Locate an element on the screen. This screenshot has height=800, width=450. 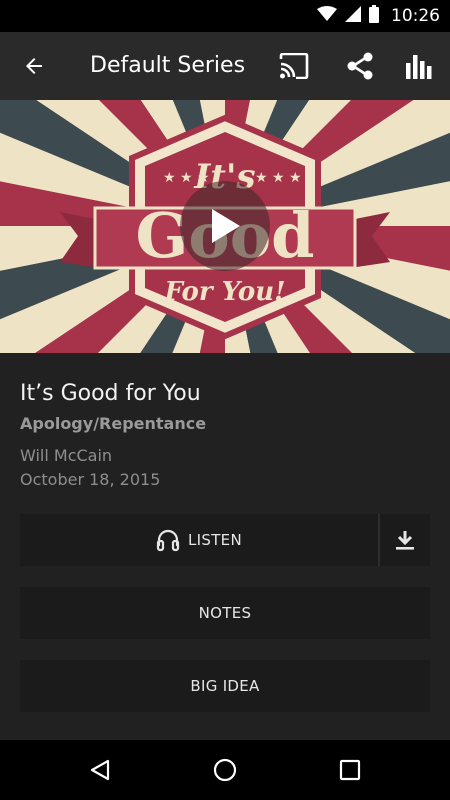
cast-icon is located at coordinates (294, 66).